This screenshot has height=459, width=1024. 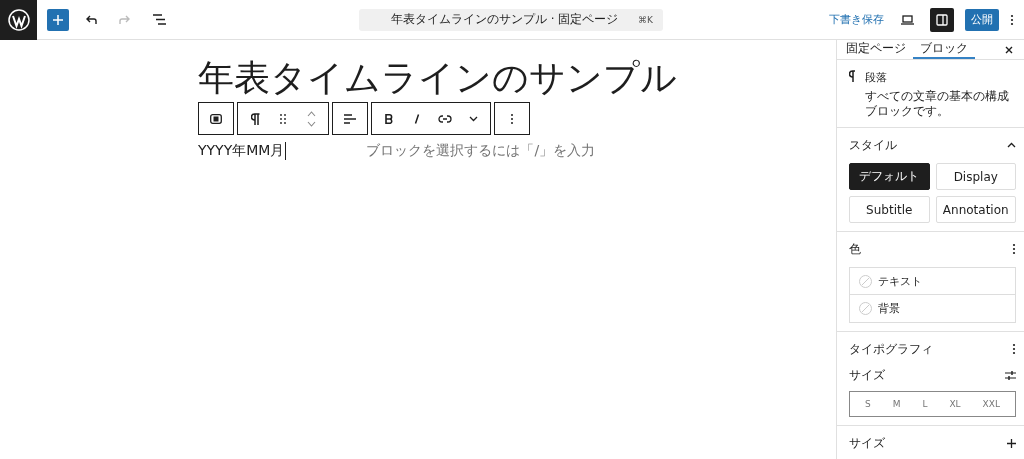 What do you see at coordinates (473, 118) in the screenshot?
I see `chevron-down-icon` at bounding box center [473, 118].